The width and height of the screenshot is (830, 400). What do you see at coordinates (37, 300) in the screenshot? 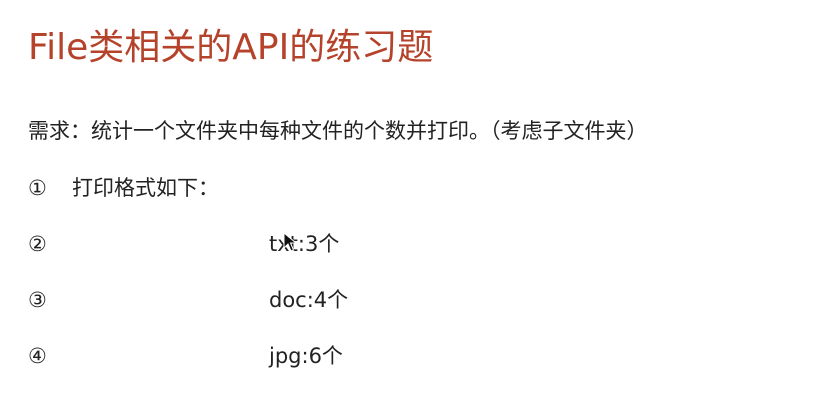
I see `list-marker: ③` at bounding box center [37, 300].